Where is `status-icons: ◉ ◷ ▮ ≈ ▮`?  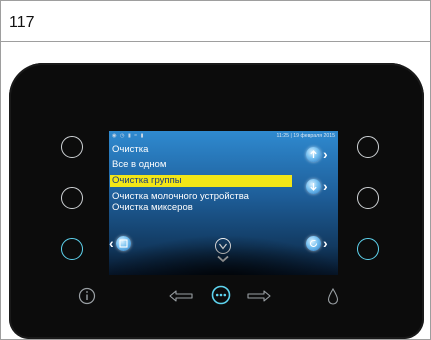 status-icons: ◉ ◷ ▮ ≈ ▮ is located at coordinates (128, 136).